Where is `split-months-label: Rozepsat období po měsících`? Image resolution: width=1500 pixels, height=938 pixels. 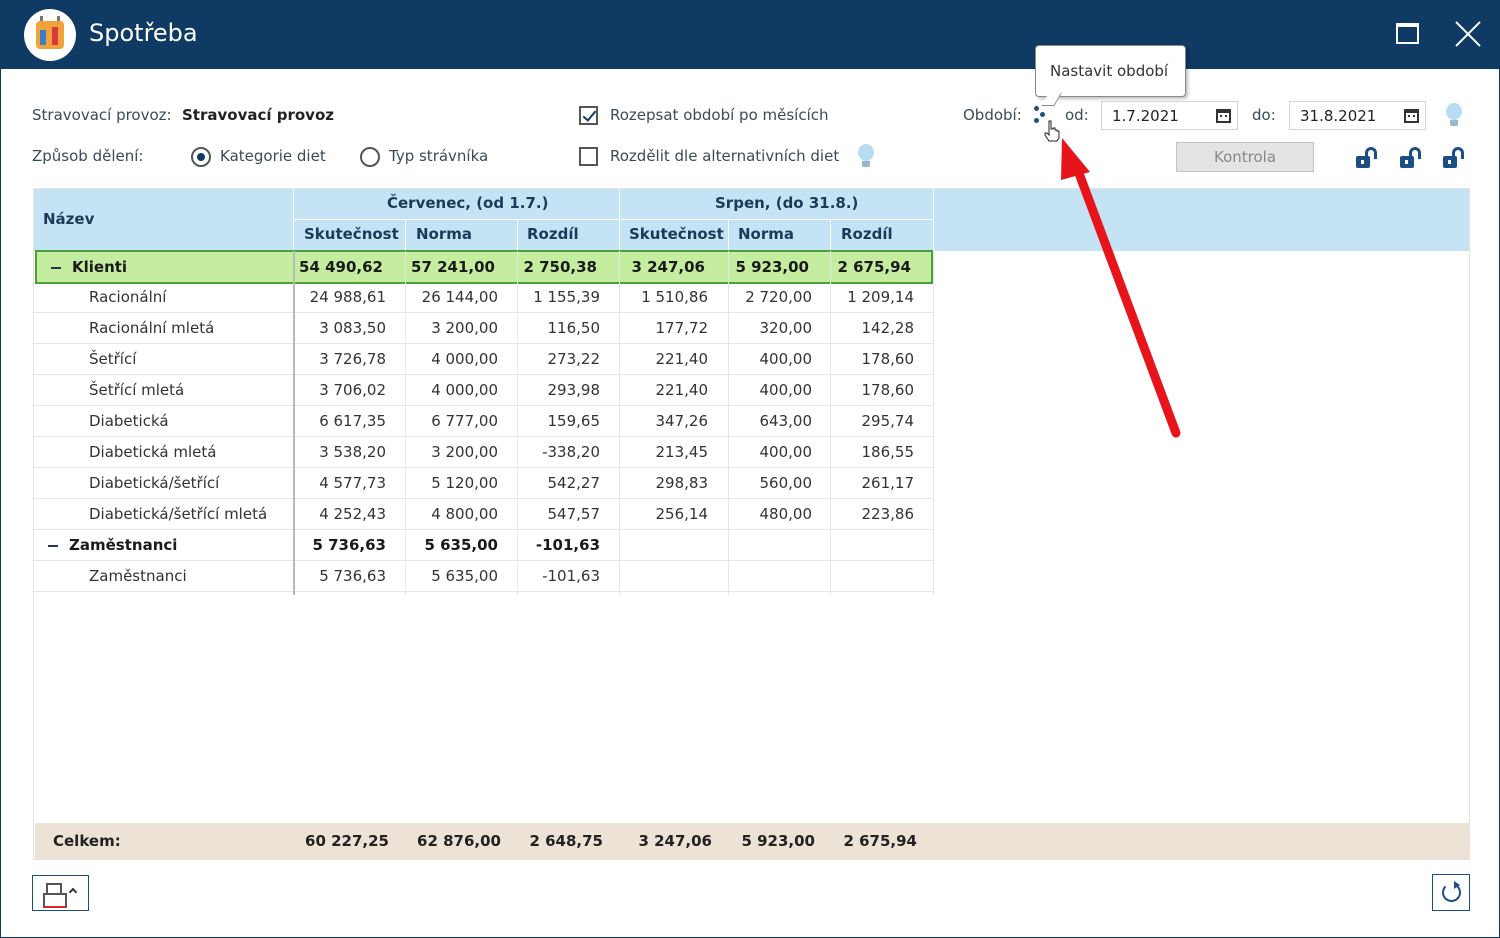 split-months-label: Rozepsat období po měsících is located at coordinates (719, 115).